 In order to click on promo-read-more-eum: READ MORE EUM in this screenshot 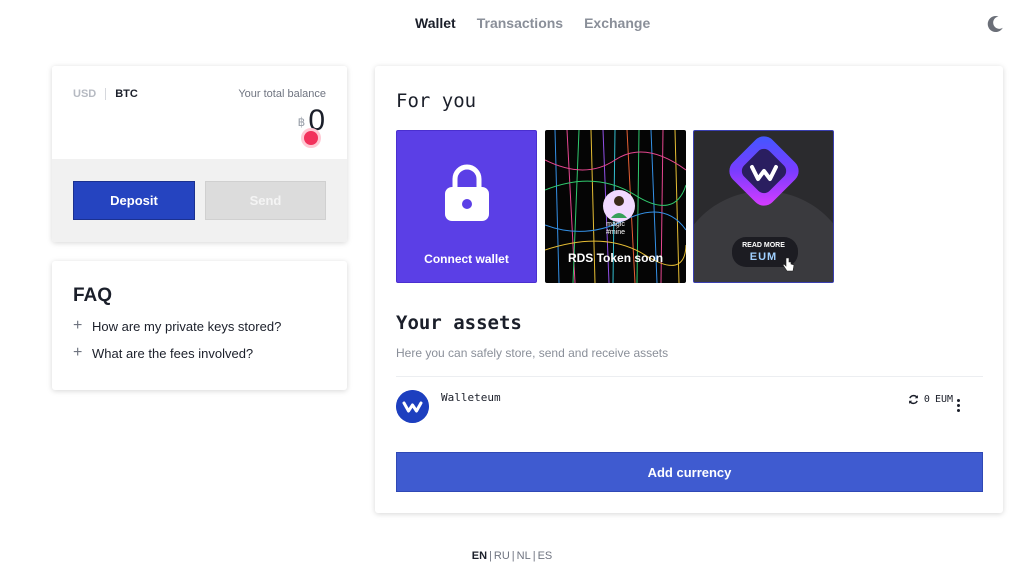, I will do `click(763, 206)`.